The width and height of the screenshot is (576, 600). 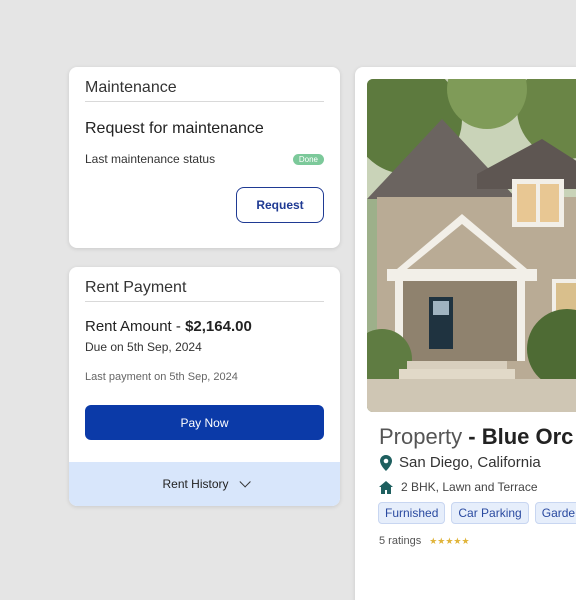 I want to click on request-button: Request, so click(x=280, y=205).